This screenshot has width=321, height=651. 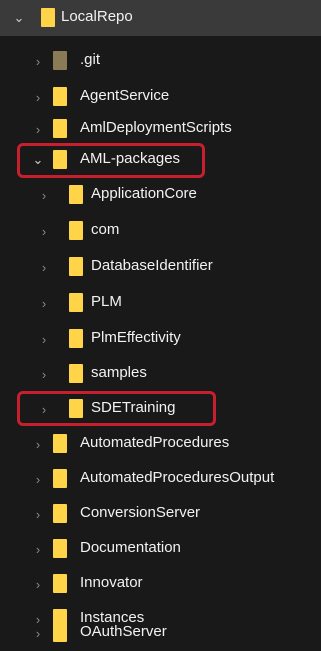 What do you see at coordinates (105, 229) in the screenshot?
I see `tree-item-label: com` at bounding box center [105, 229].